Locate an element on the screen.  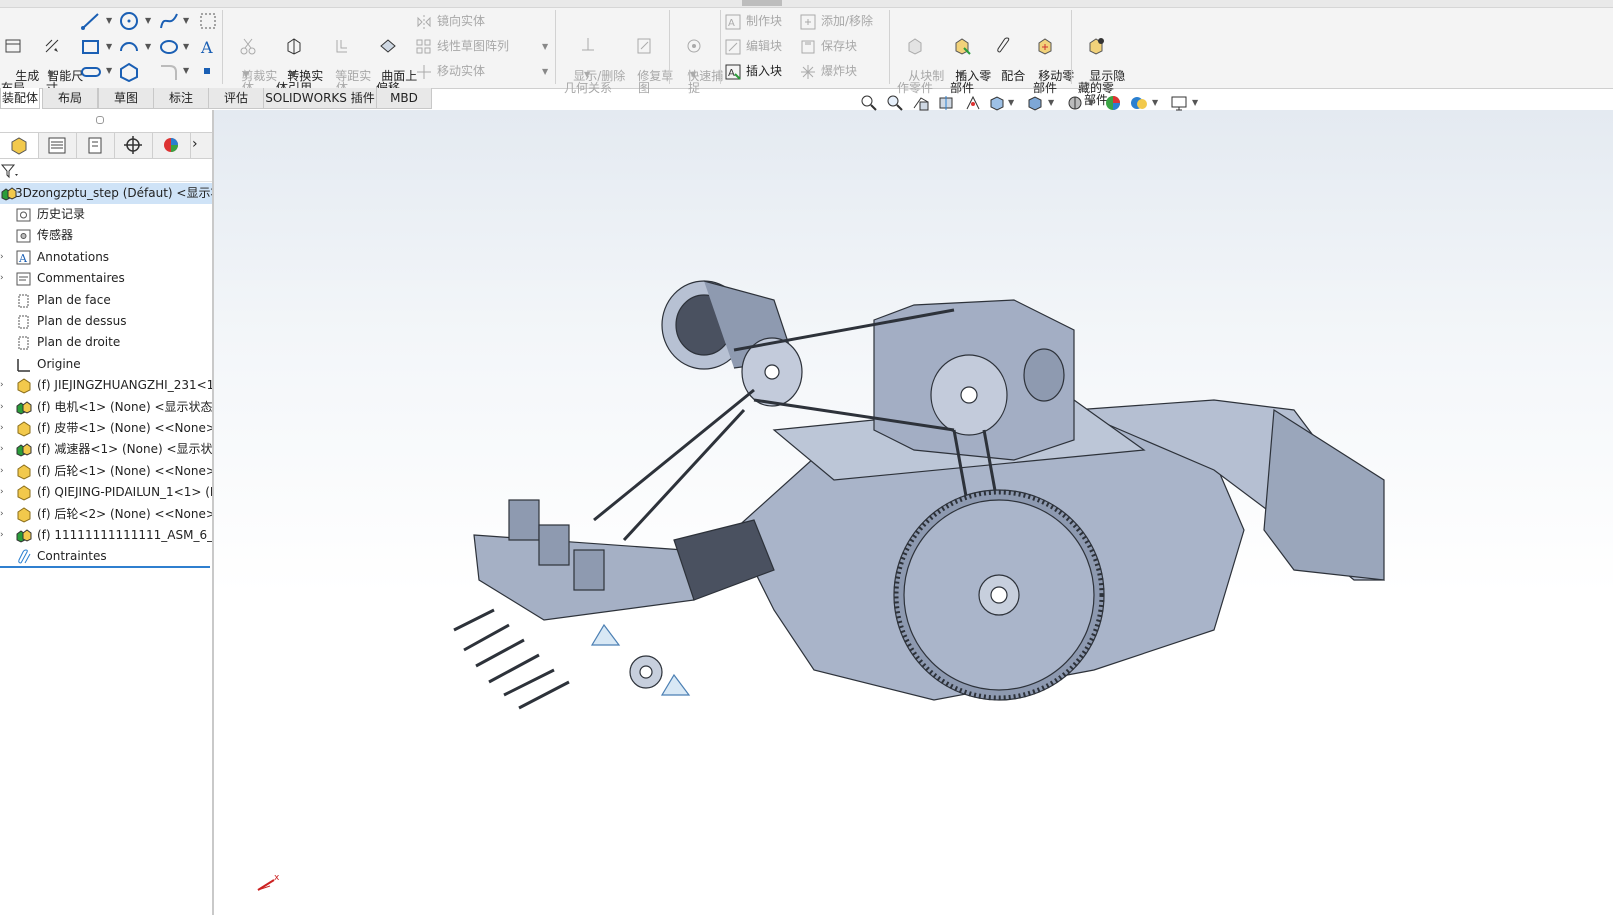
tree-item: 传感器 is located at coordinates (106, 235).